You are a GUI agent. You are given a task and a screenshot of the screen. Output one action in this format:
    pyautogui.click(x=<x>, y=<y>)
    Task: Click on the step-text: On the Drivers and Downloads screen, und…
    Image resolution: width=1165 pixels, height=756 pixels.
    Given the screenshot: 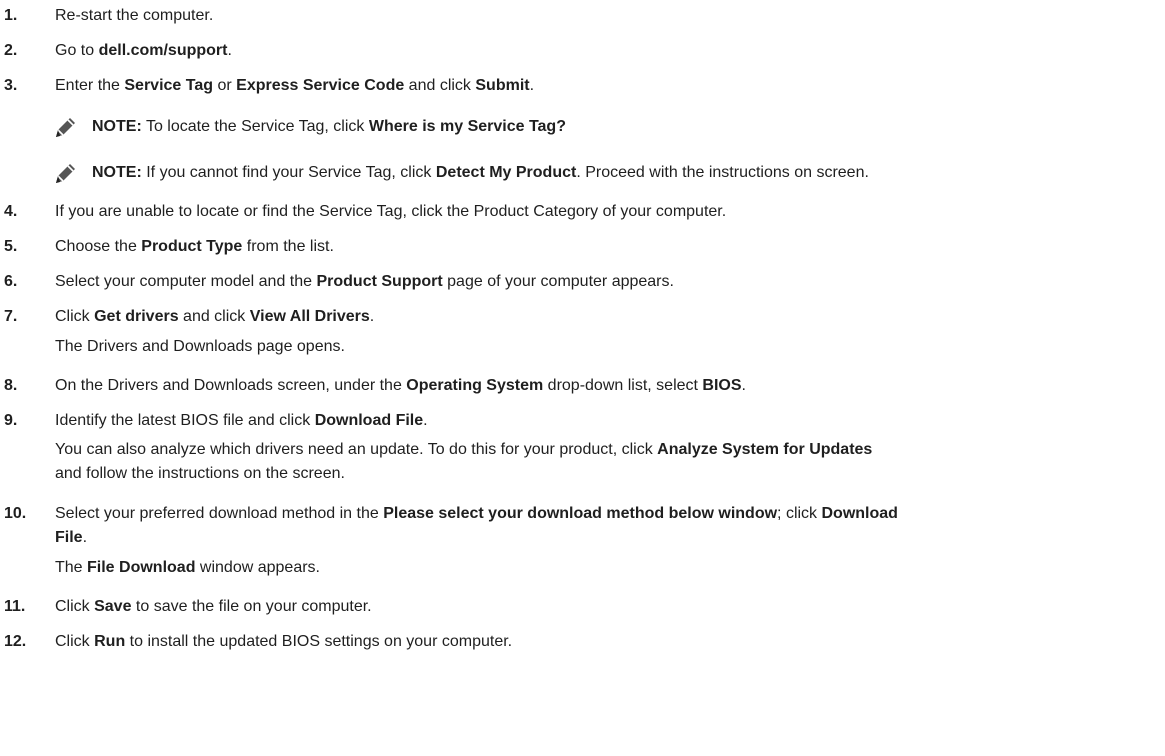 What is the action you would take?
    pyautogui.click(x=400, y=385)
    